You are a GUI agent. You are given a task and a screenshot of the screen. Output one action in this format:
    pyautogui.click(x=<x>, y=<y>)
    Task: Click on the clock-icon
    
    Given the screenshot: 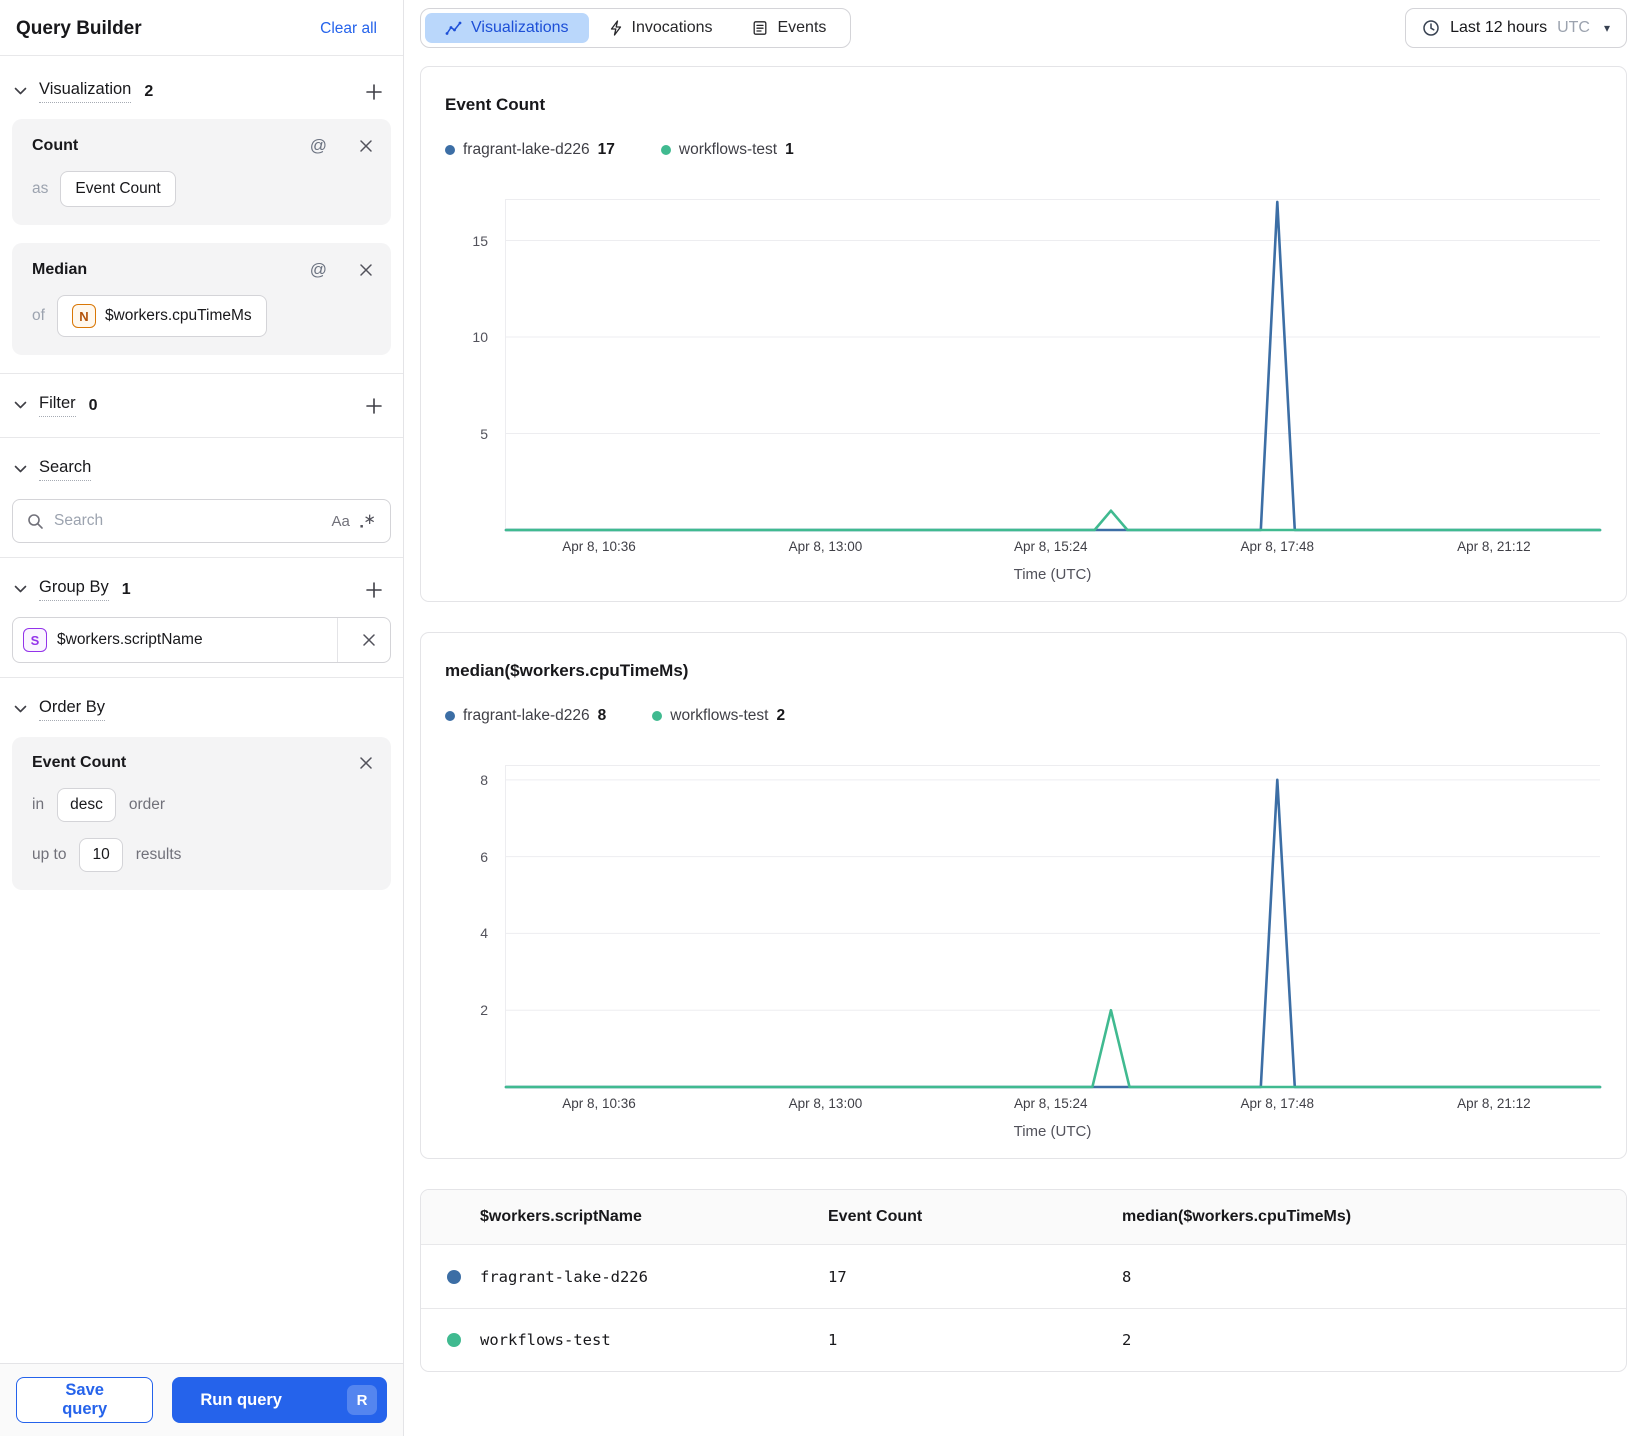 What is the action you would take?
    pyautogui.click(x=1431, y=28)
    